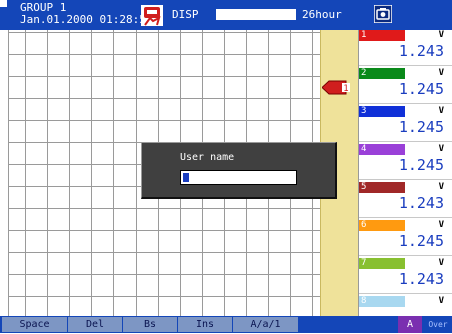  I want to click on channel-color-bar: 6, so click(382, 225).